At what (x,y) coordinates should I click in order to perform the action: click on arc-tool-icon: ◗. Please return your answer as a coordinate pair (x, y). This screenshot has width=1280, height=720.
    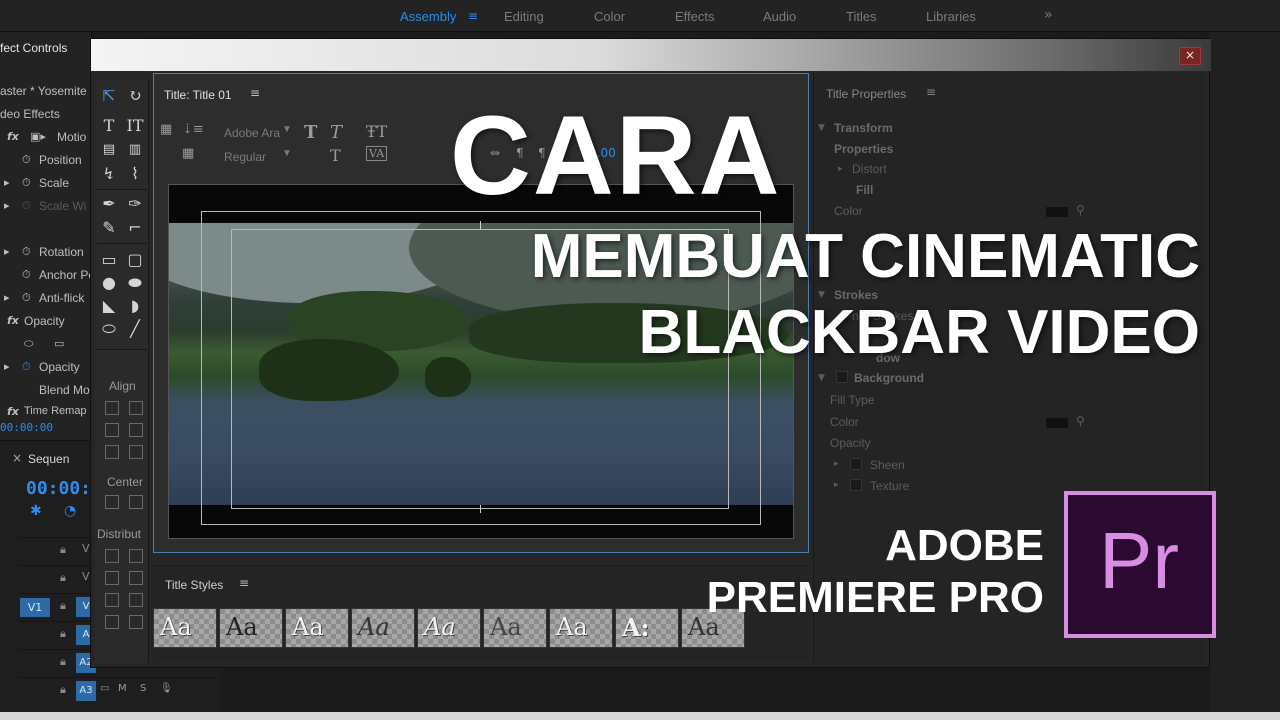
    Looking at the image, I should click on (135, 306).